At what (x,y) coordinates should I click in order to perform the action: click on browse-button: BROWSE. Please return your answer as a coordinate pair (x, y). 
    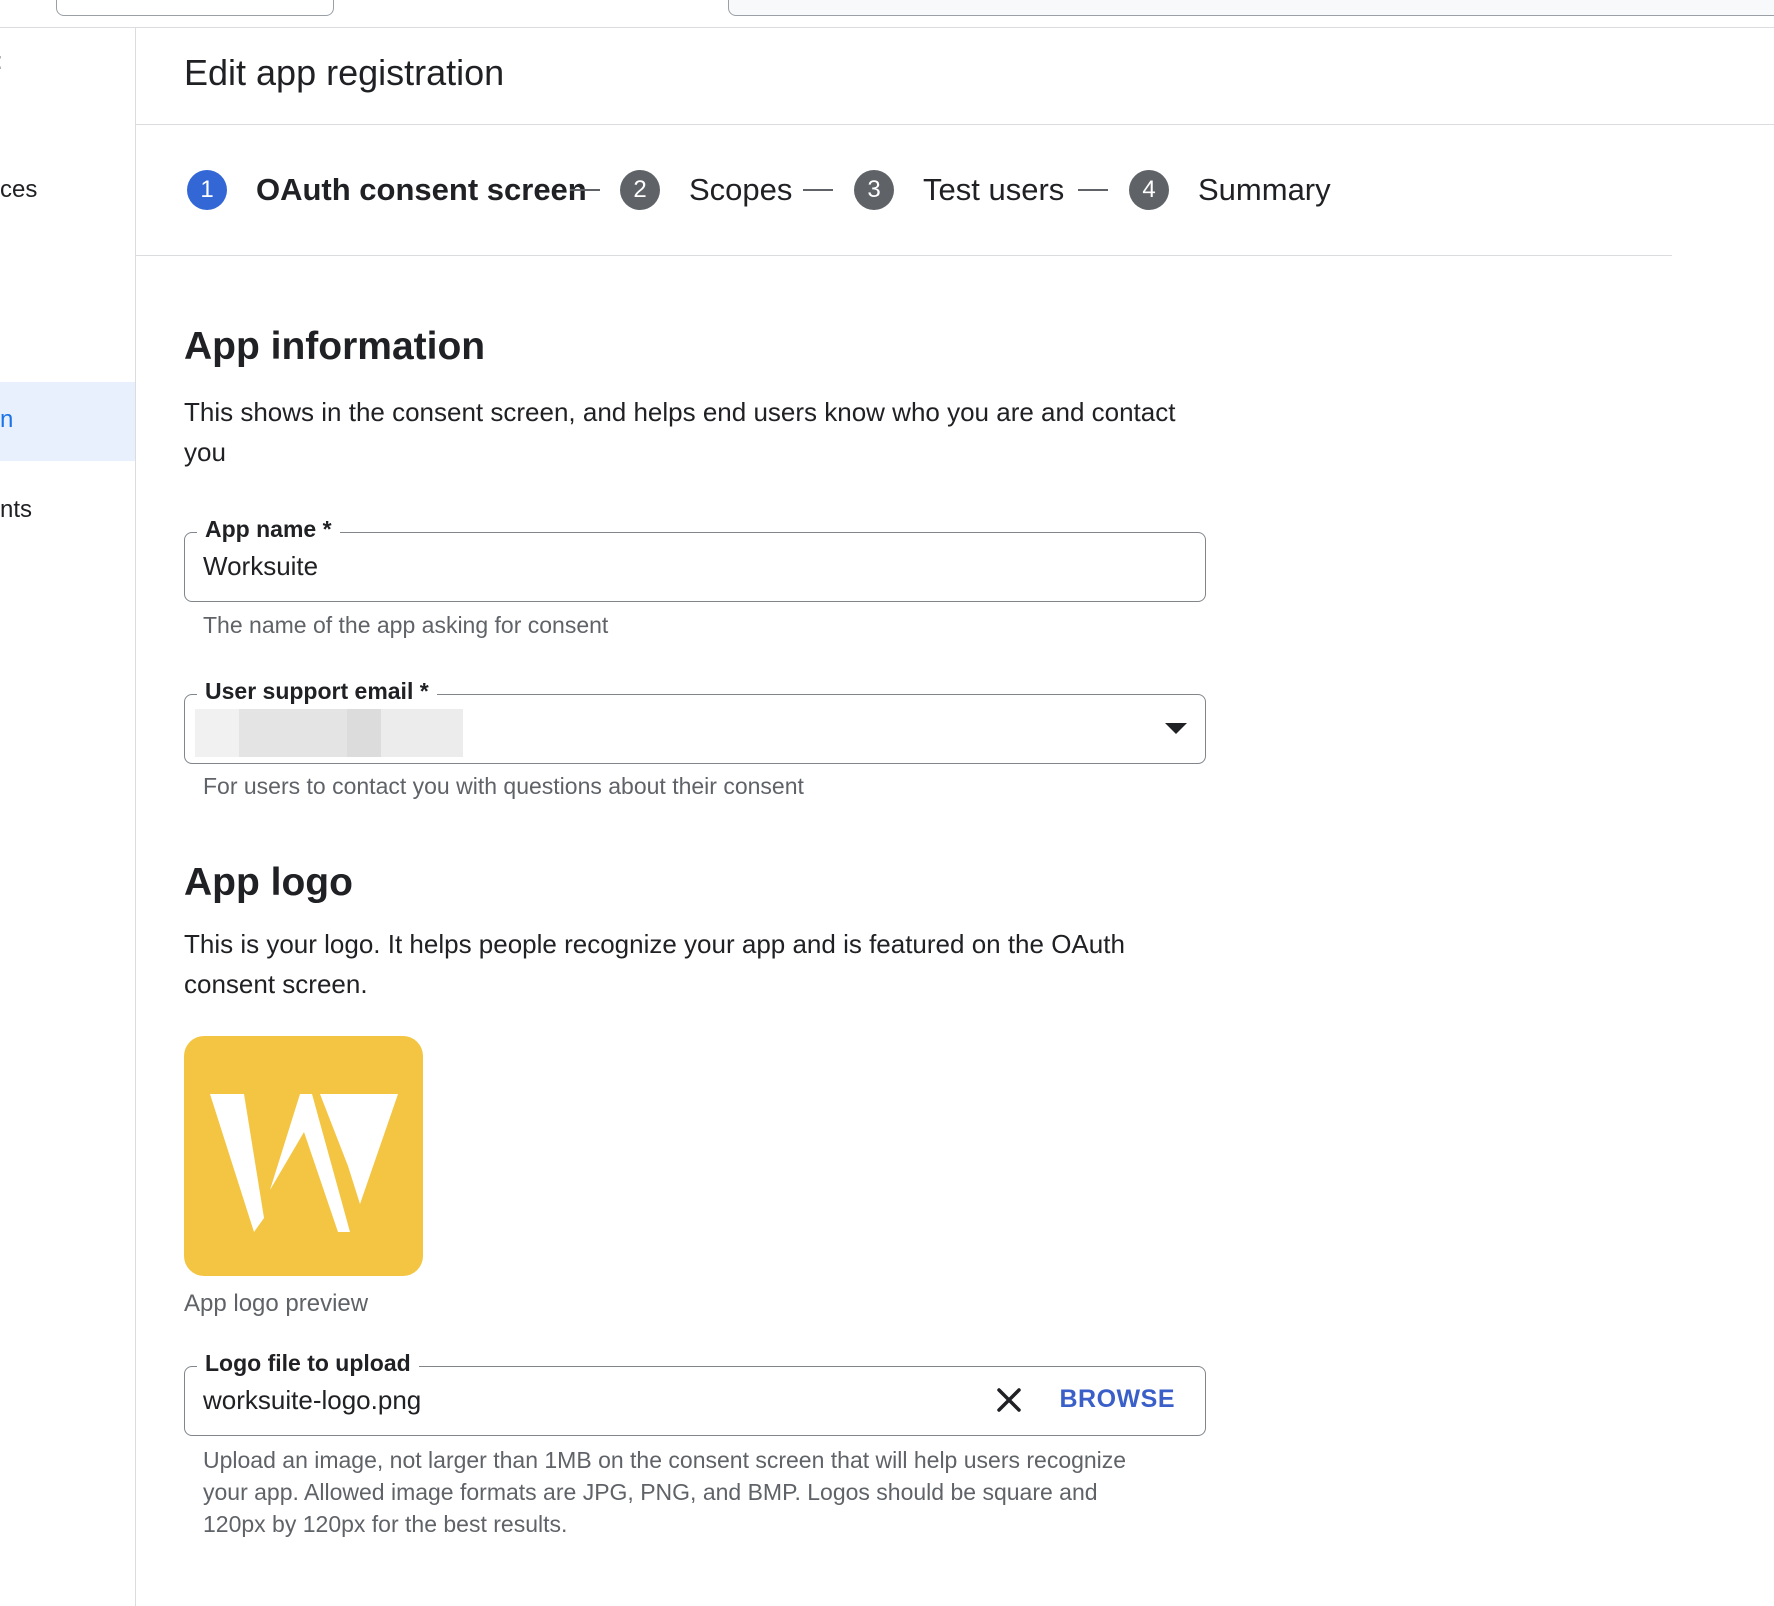
    Looking at the image, I should click on (1118, 1399).